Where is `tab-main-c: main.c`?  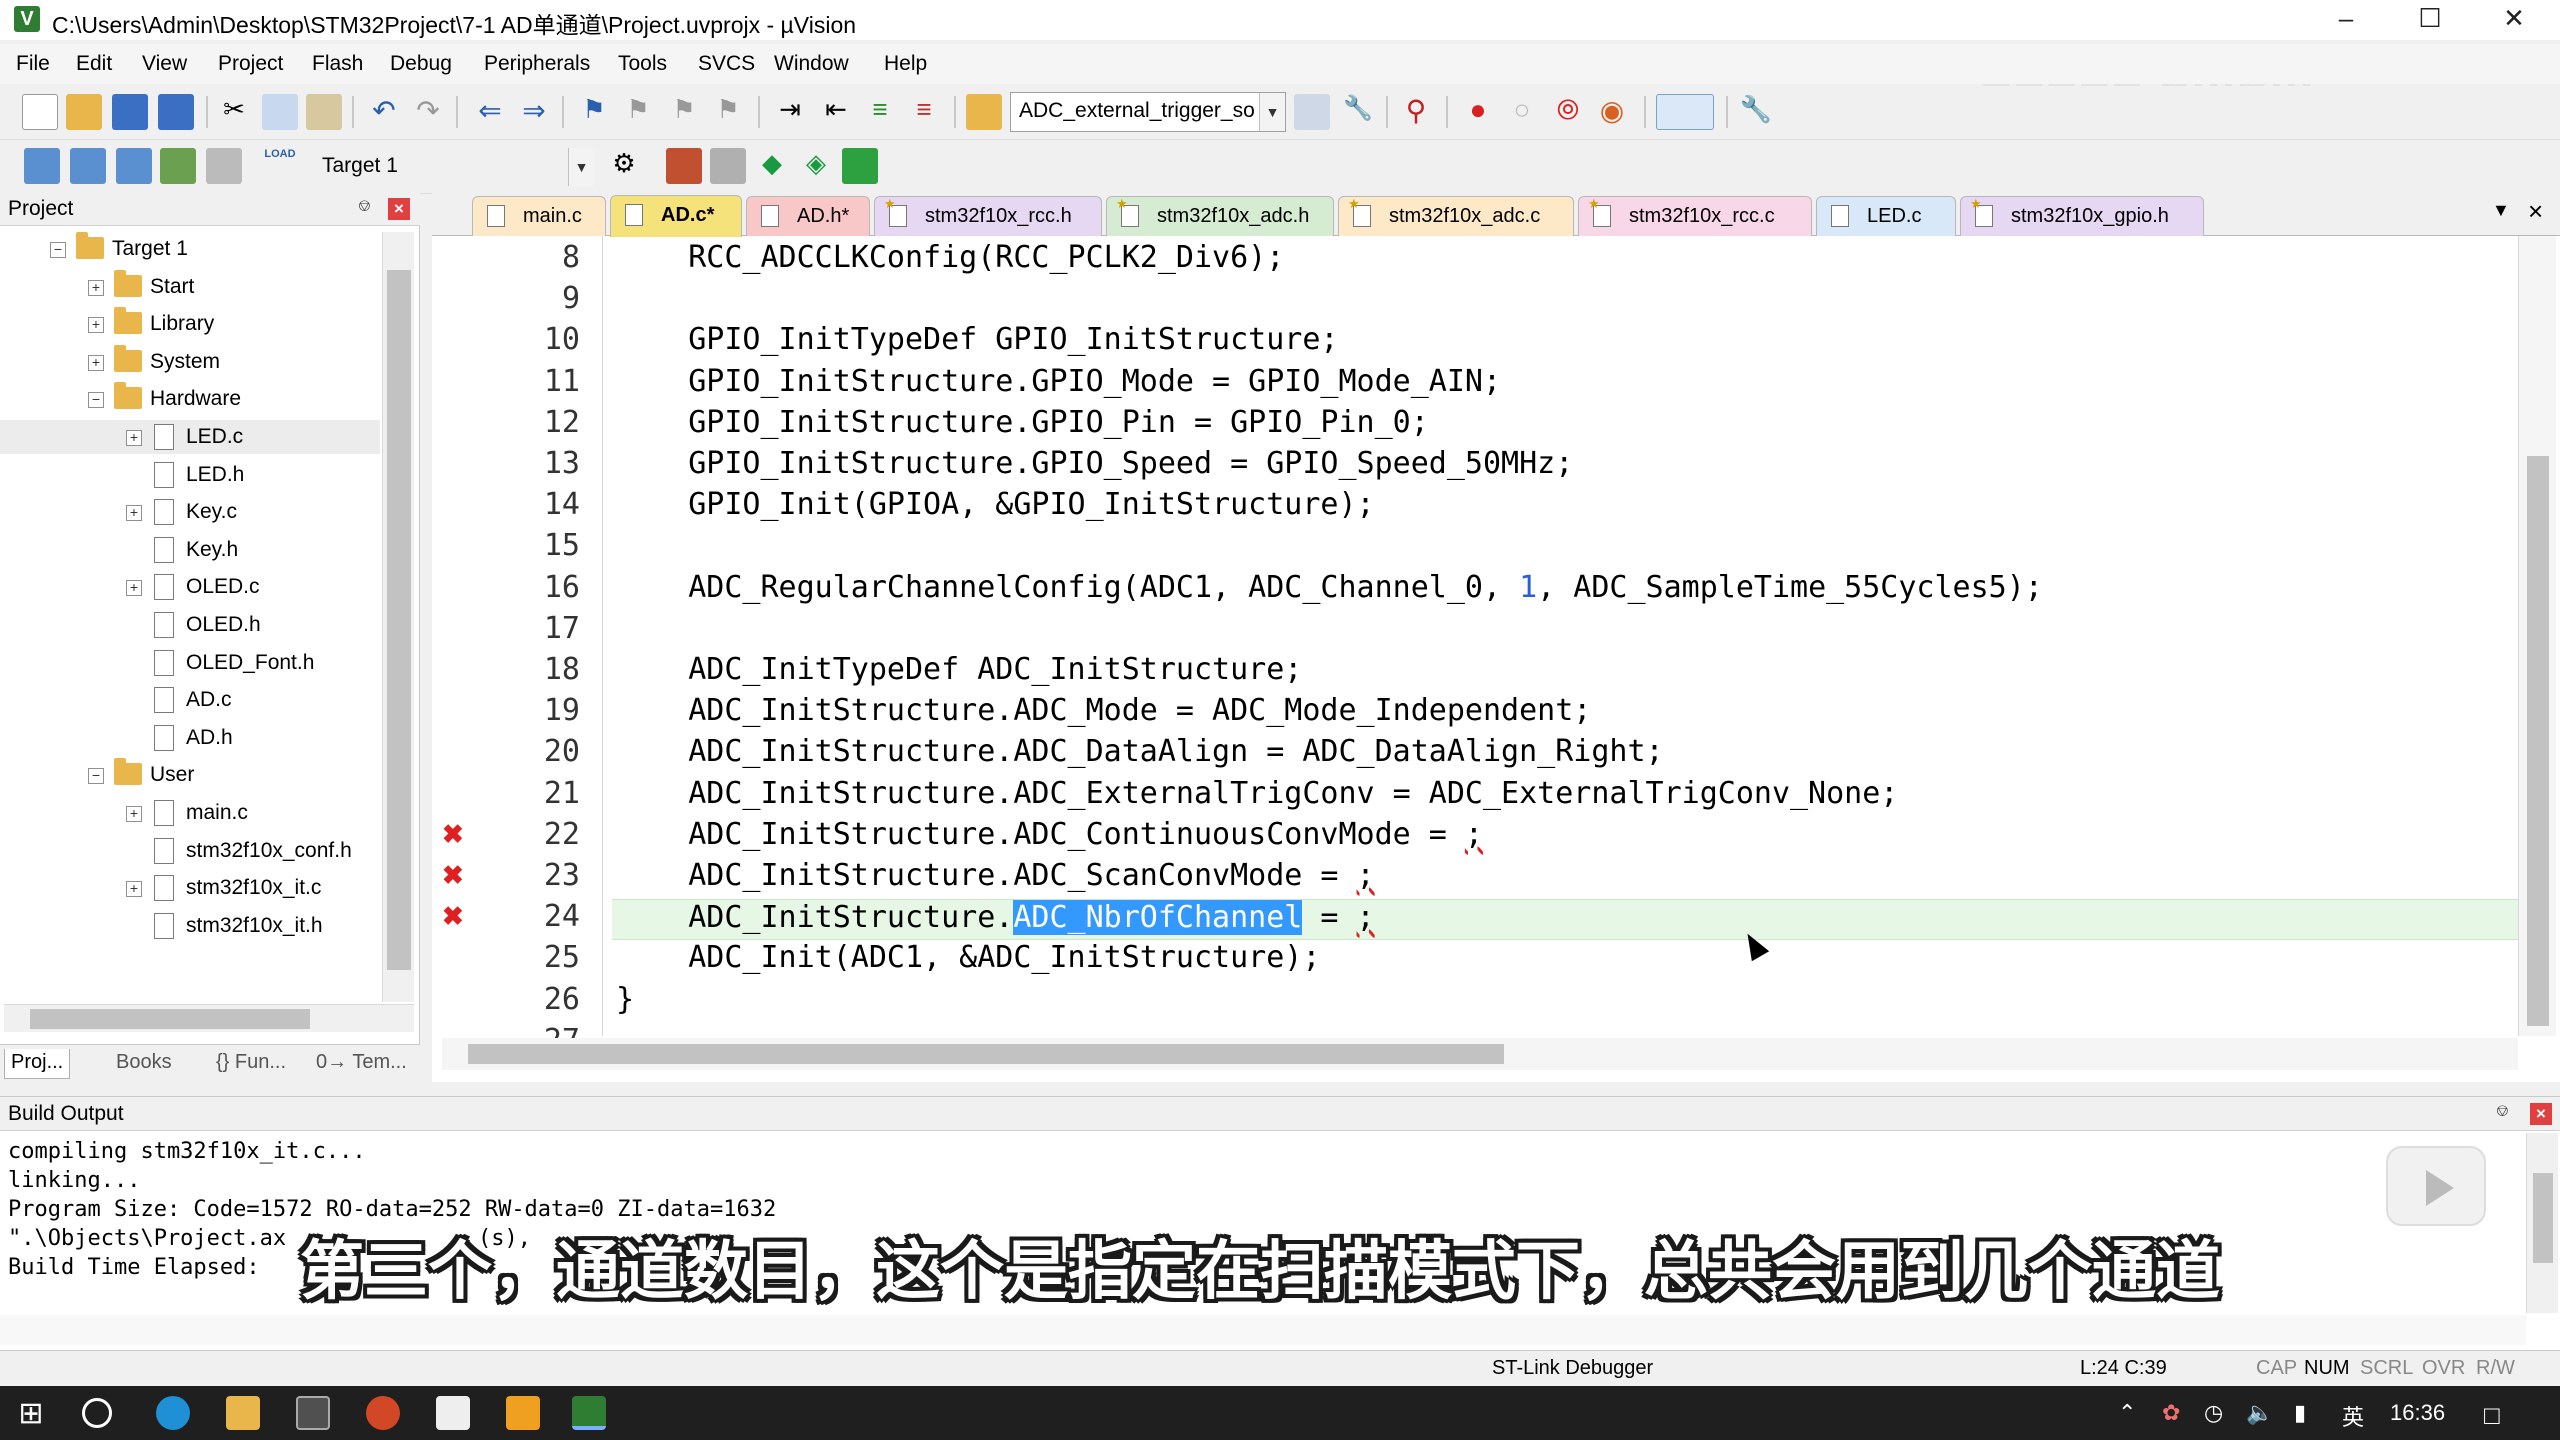 tab-main-c: main.c is located at coordinates (539, 216).